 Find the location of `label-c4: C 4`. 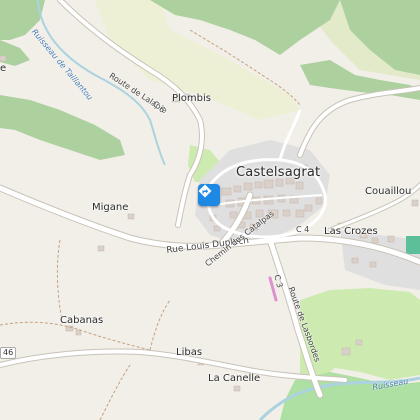

label-c4: C 4 is located at coordinates (303, 229).